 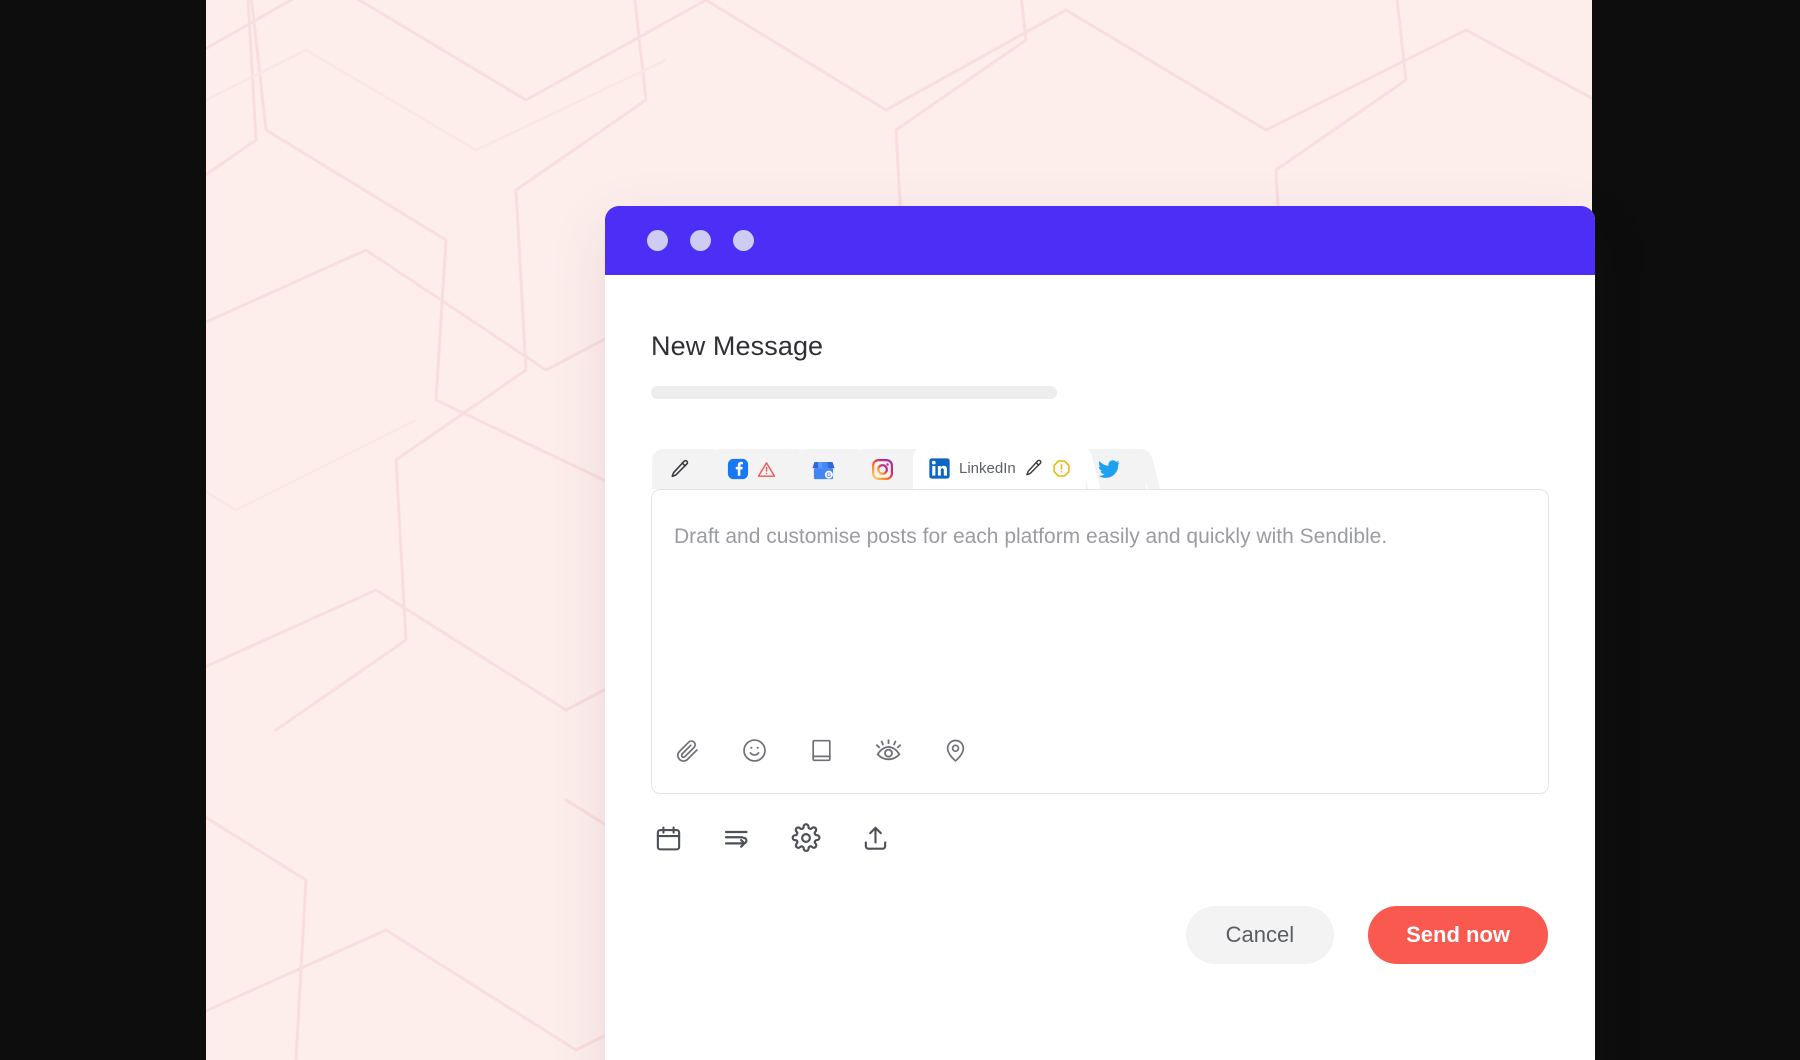 What do you see at coordinates (743, 240) in the screenshot?
I see `window-dot-maximize` at bounding box center [743, 240].